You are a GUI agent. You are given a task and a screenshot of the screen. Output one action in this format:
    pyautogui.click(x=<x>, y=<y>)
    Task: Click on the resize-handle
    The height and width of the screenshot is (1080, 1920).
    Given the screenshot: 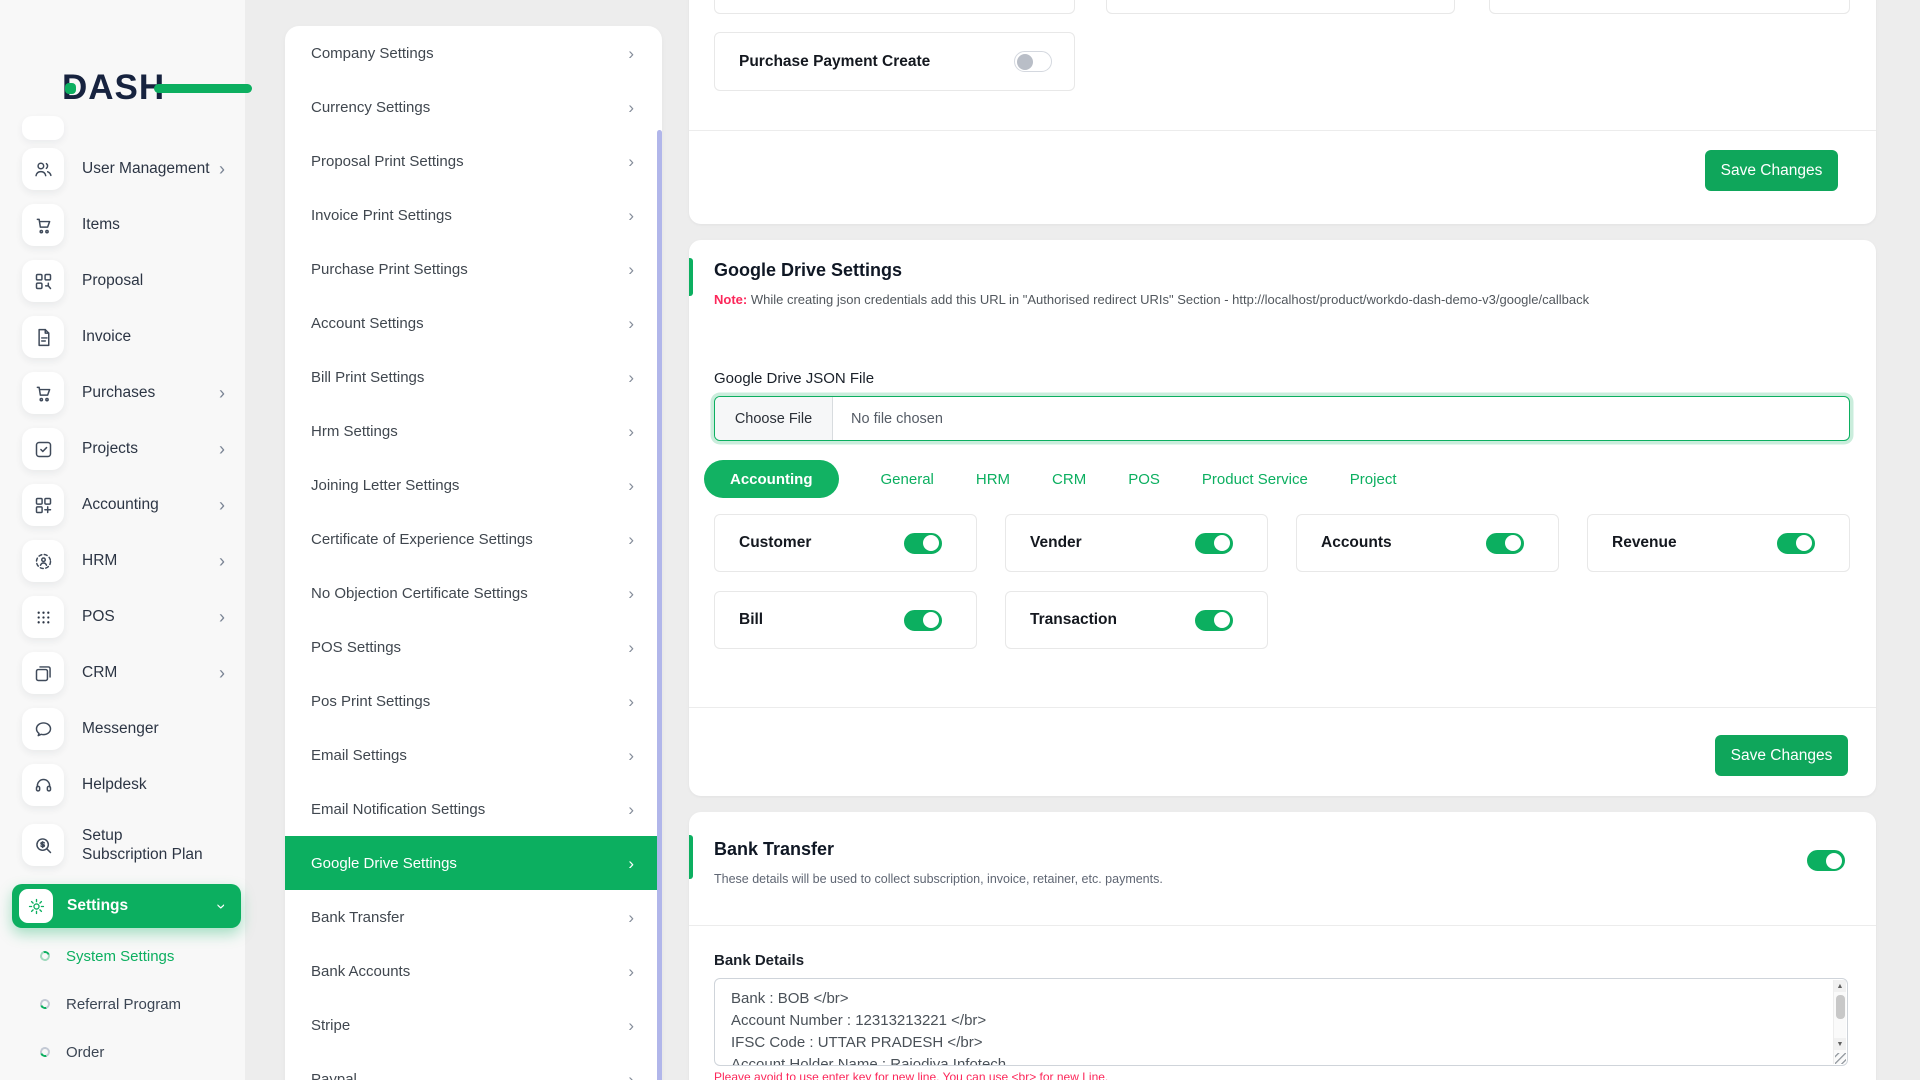 What is the action you would take?
    pyautogui.click(x=1840, y=1058)
    